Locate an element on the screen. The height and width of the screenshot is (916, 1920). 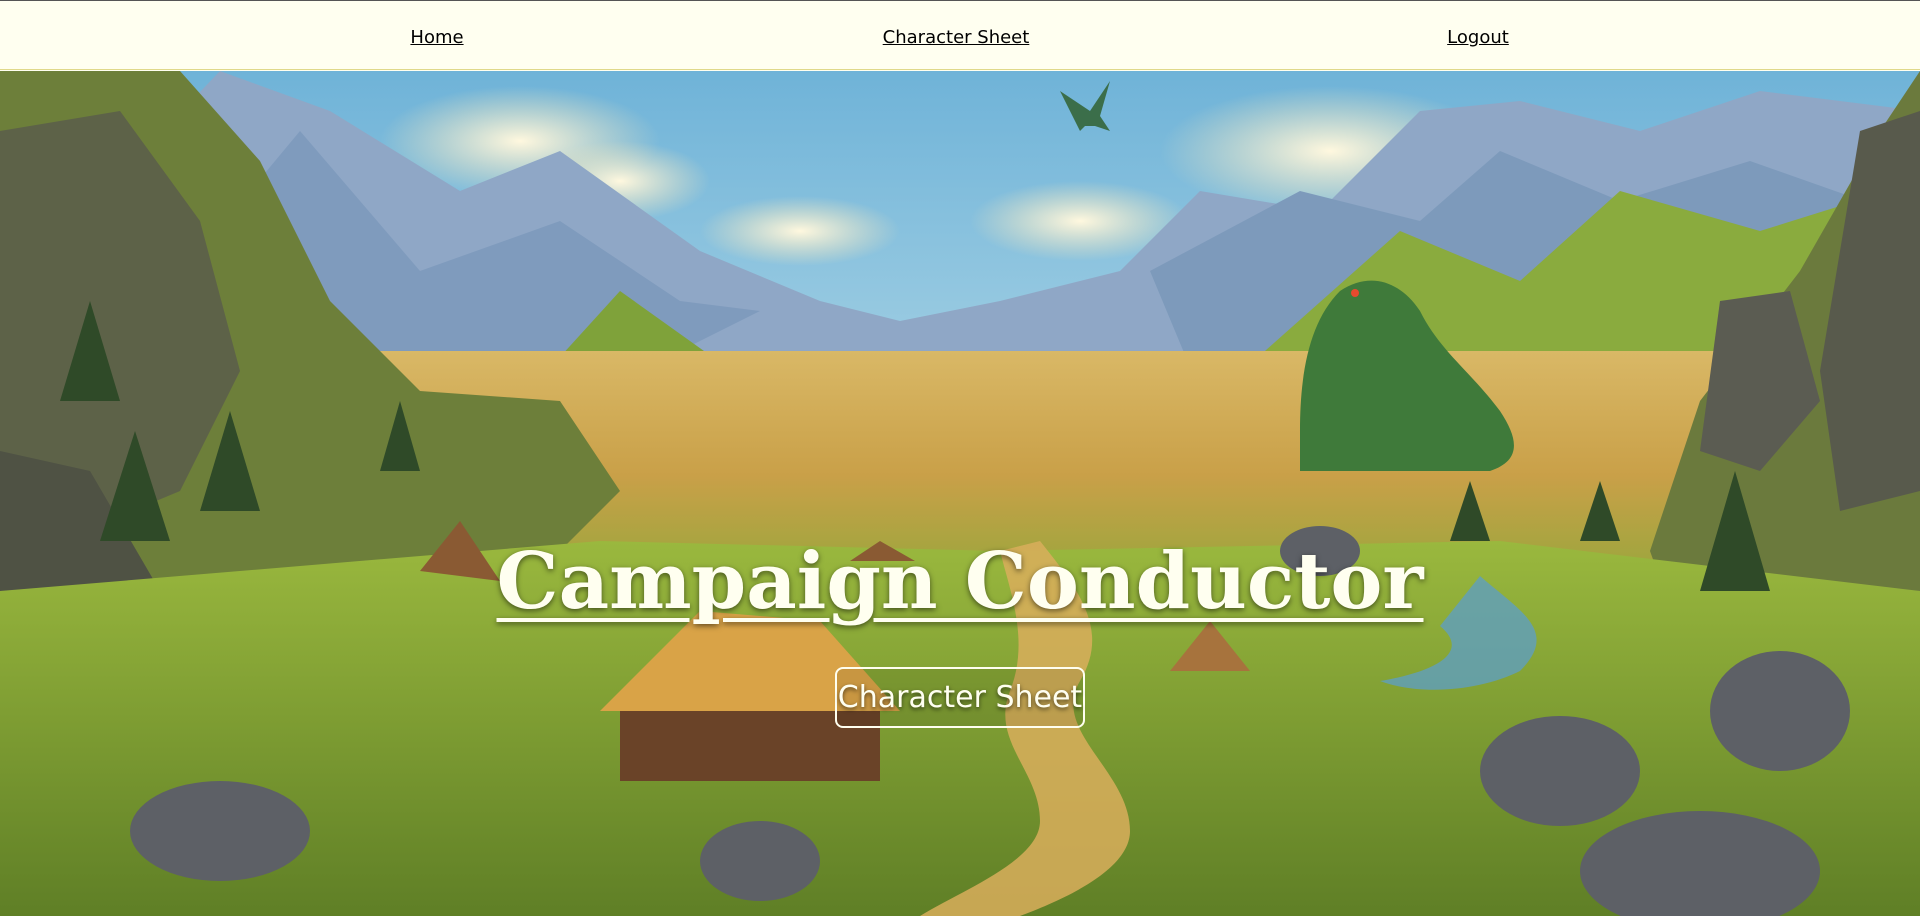
nav-link-character-sheet: Character Sheet is located at coordinates (956, 37).